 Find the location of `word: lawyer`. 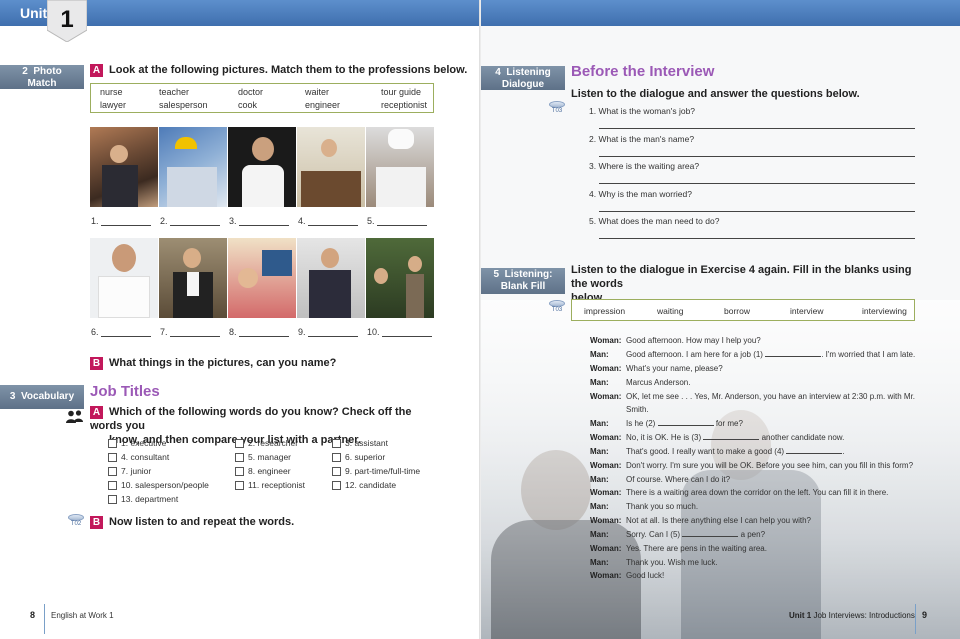

word: lawyer is located at coordinates (113, 105).